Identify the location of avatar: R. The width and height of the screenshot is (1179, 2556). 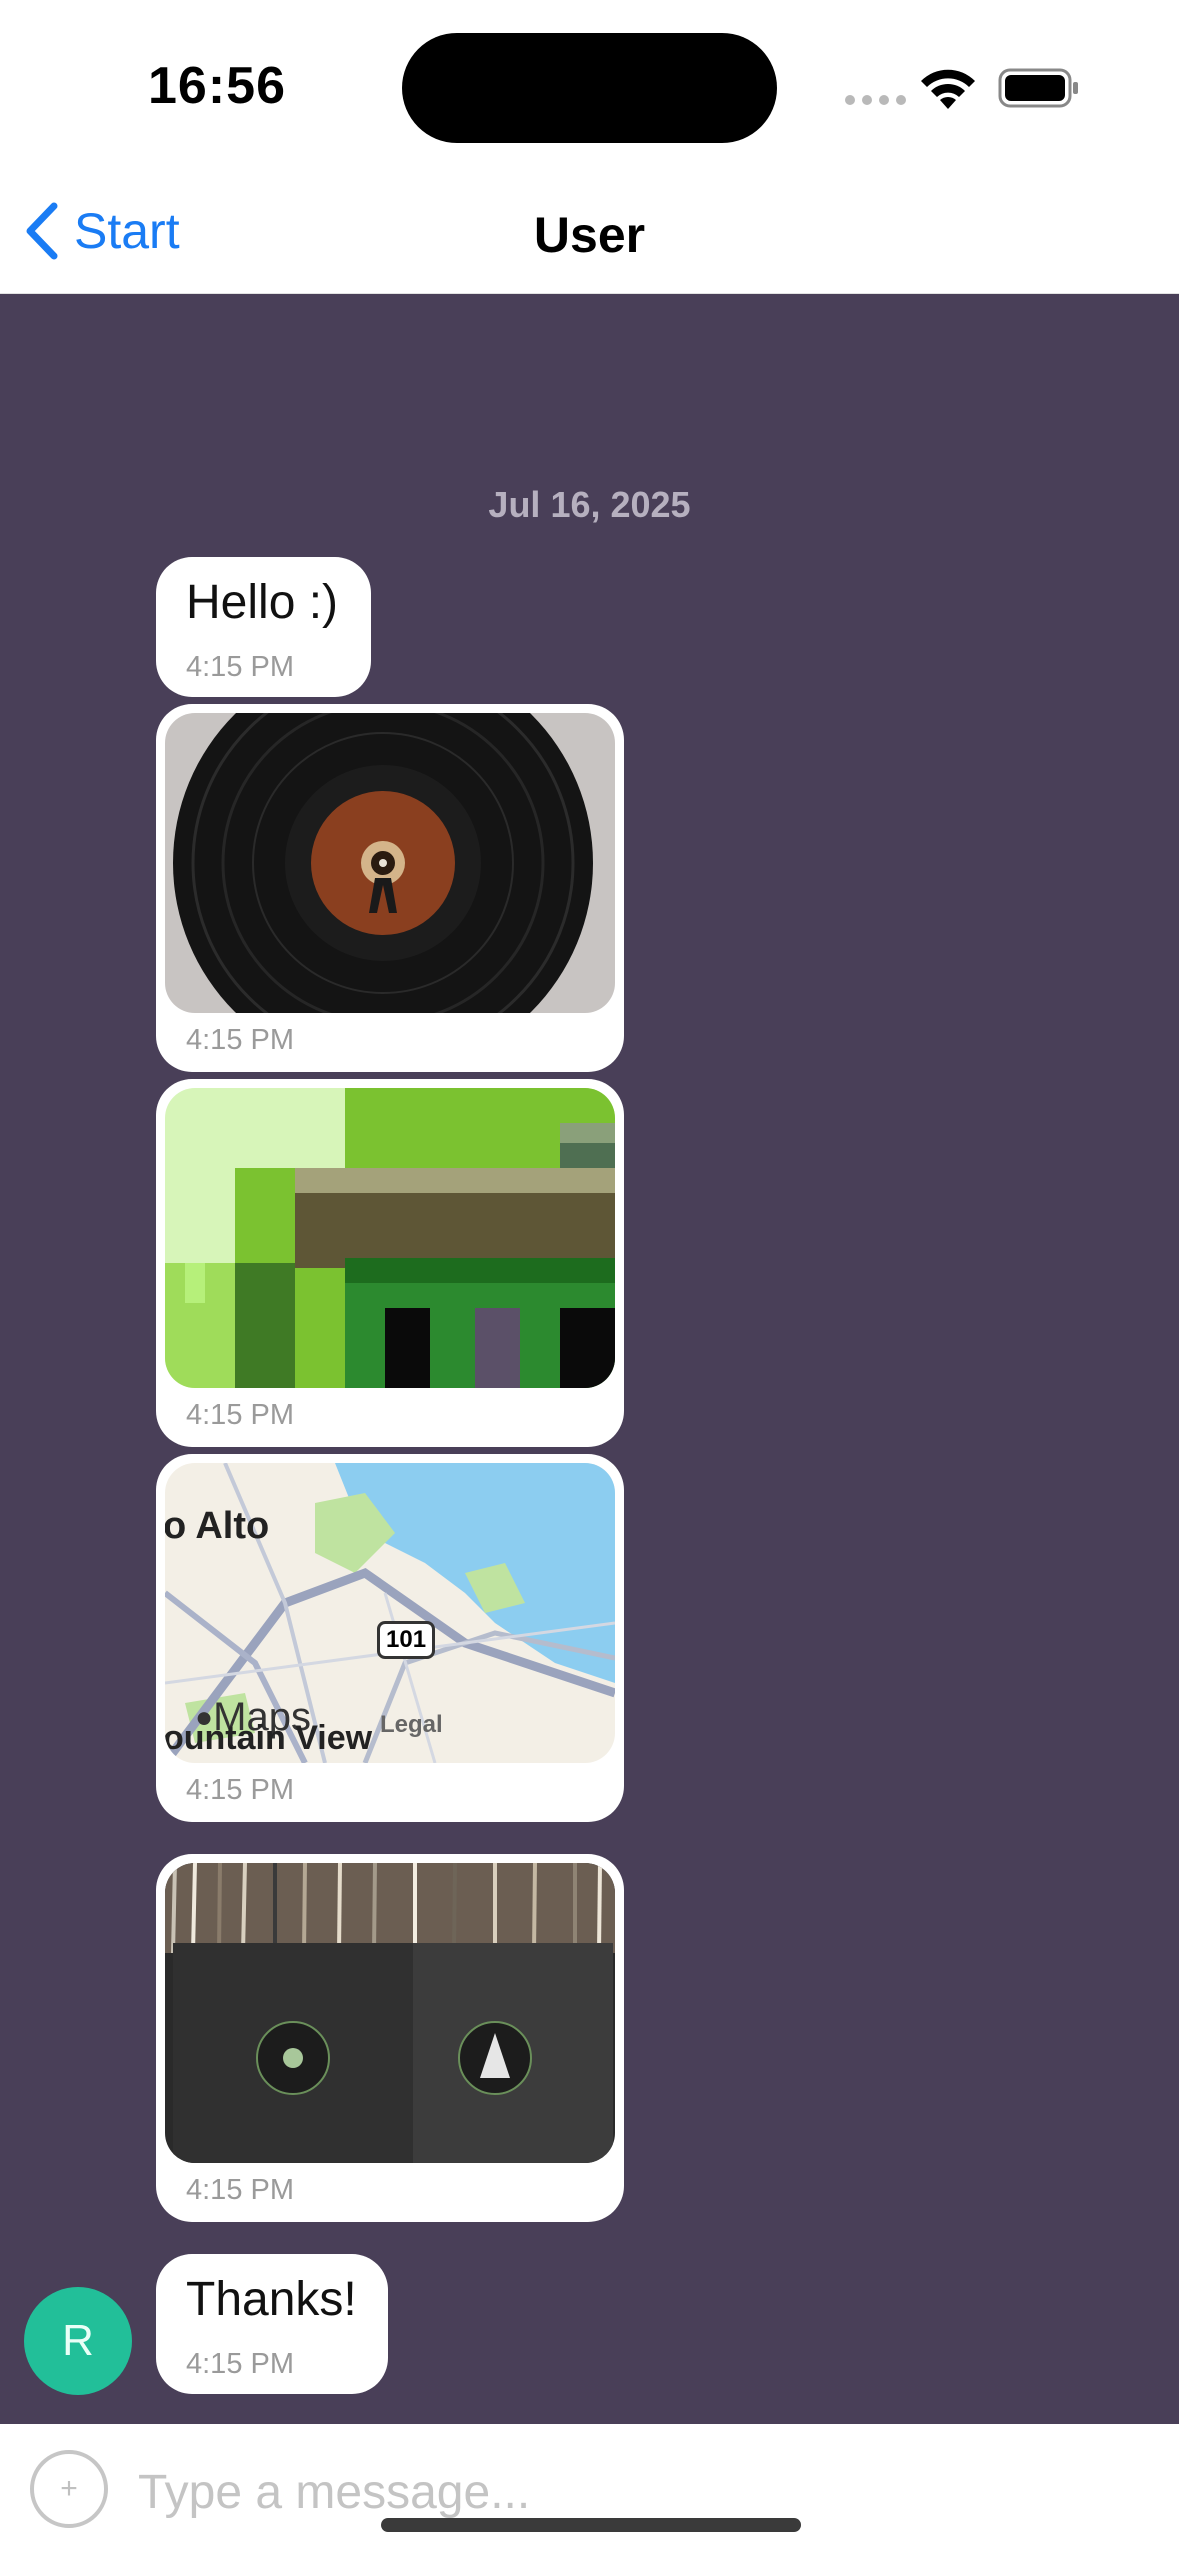
(78, 2341).